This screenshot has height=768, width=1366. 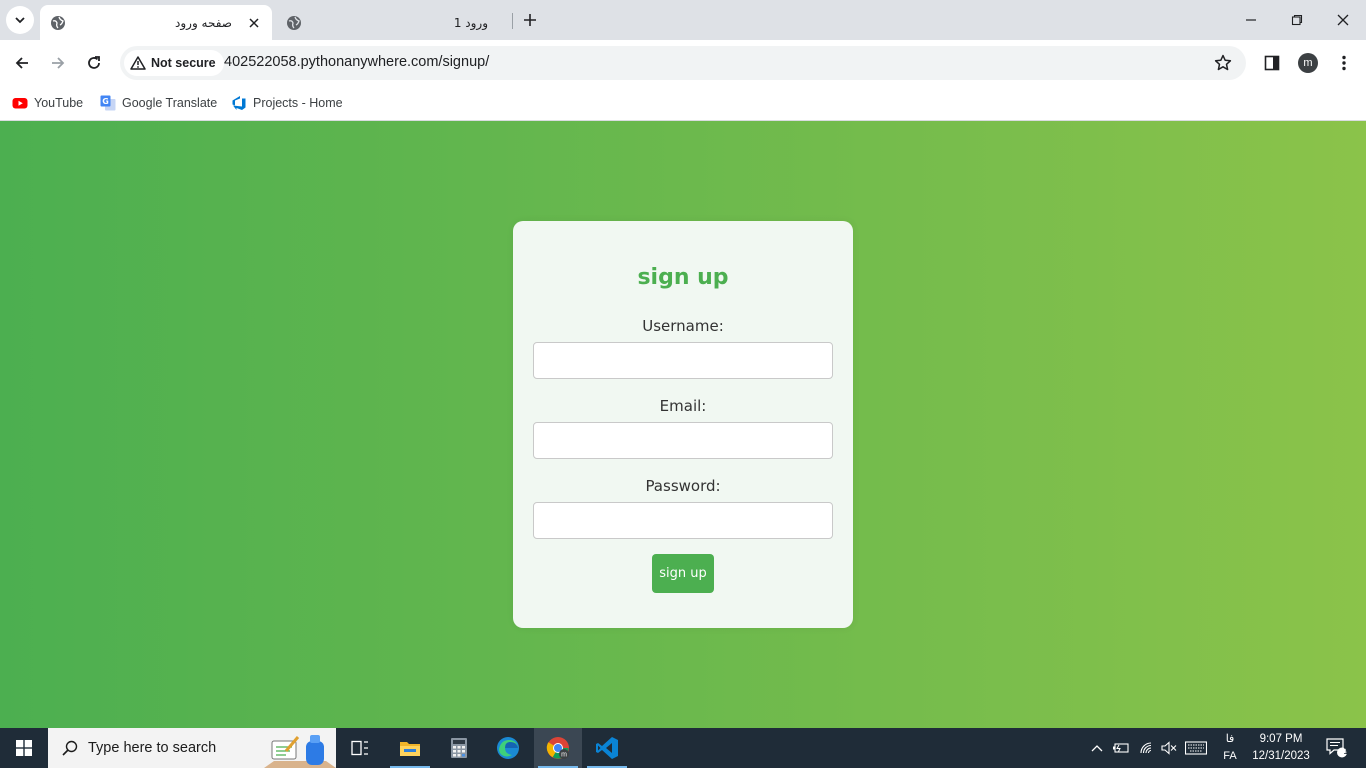 I want to click on wifi-icon, so click(x=1146, y=748).